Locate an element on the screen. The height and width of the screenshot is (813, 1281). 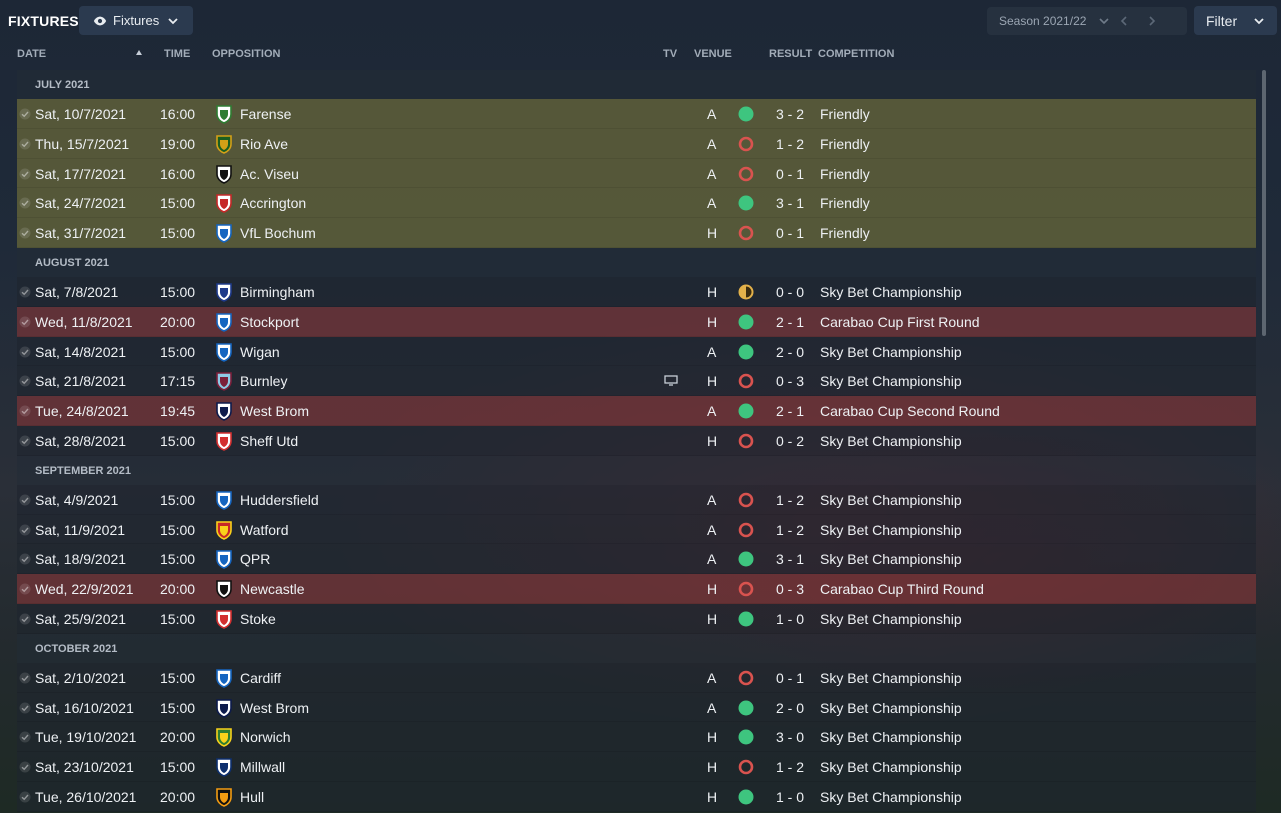
column-header-date: DATE is located at coordinates (31, 54).